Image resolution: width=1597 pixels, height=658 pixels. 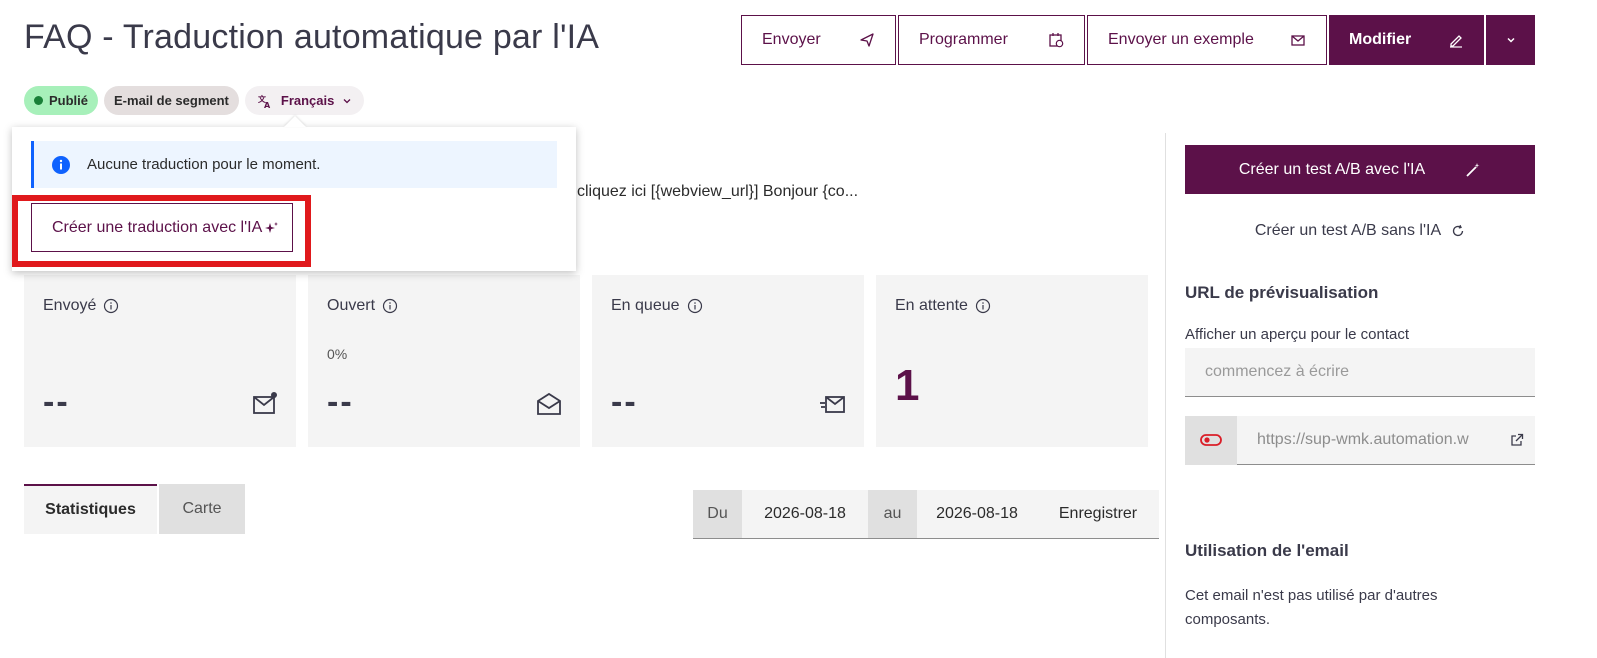 I want to click on email-usage-heading: Utilisation de l'email, so click(x=1267, y=550).